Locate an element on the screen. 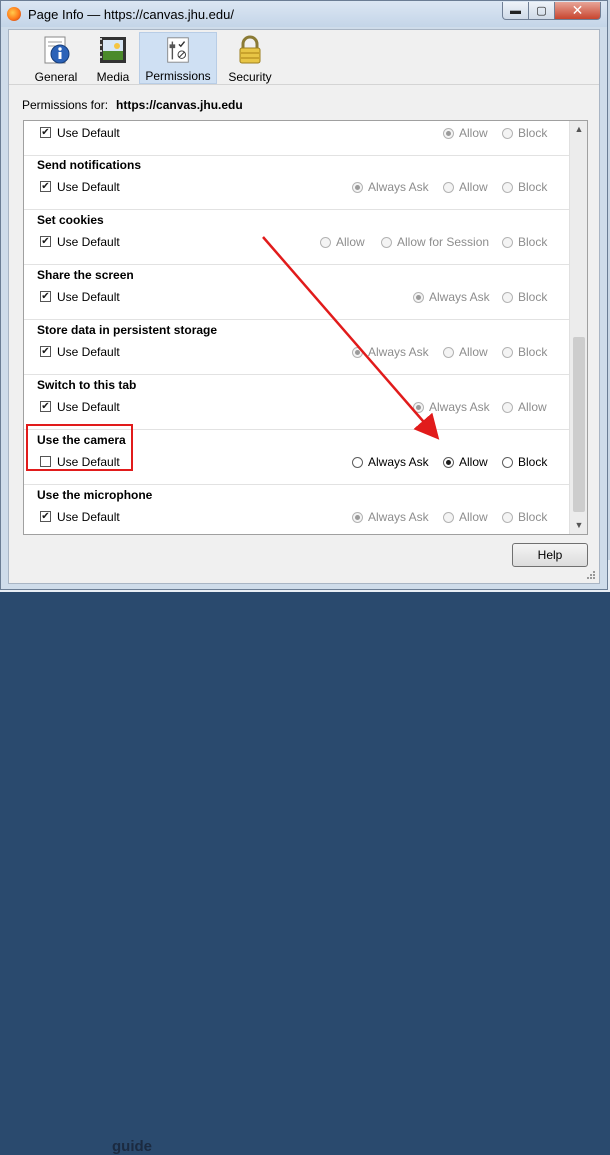 This screenshot has height=1155, width=610. lock-icon is located at coordinates (250, 49).